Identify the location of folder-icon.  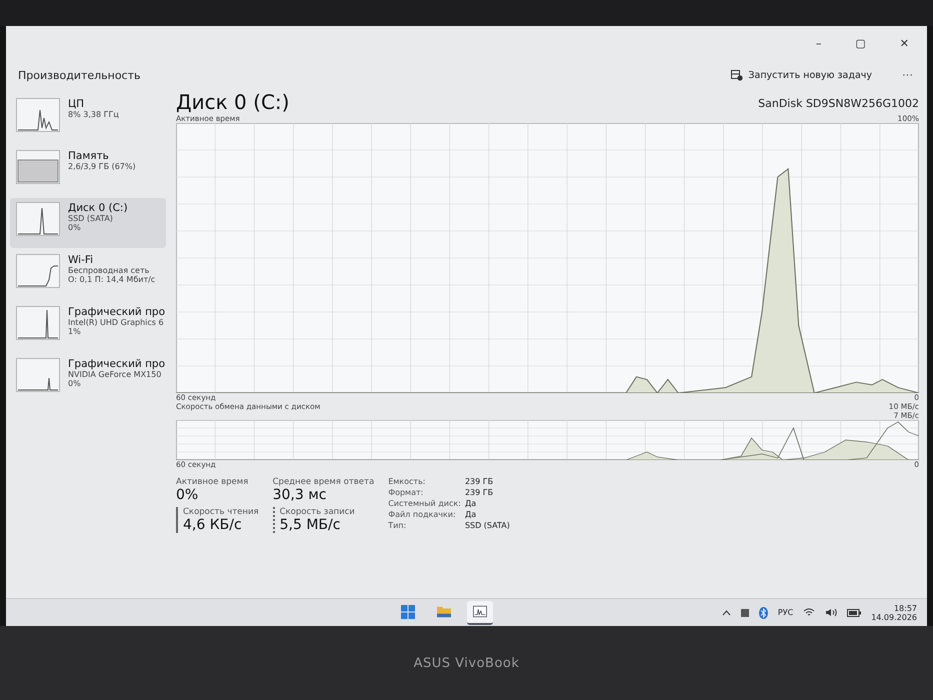
(443, 611).